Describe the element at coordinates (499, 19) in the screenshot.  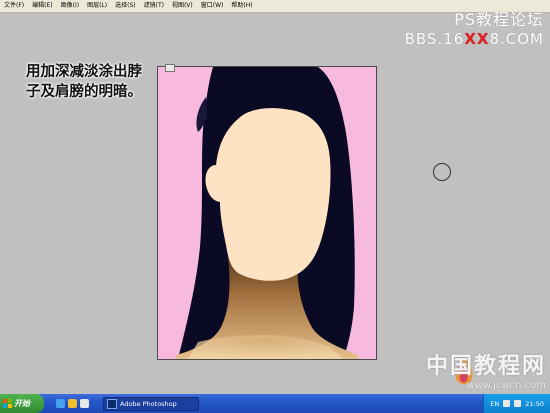
I see `watermark-title: PS教程论坛` at that location.